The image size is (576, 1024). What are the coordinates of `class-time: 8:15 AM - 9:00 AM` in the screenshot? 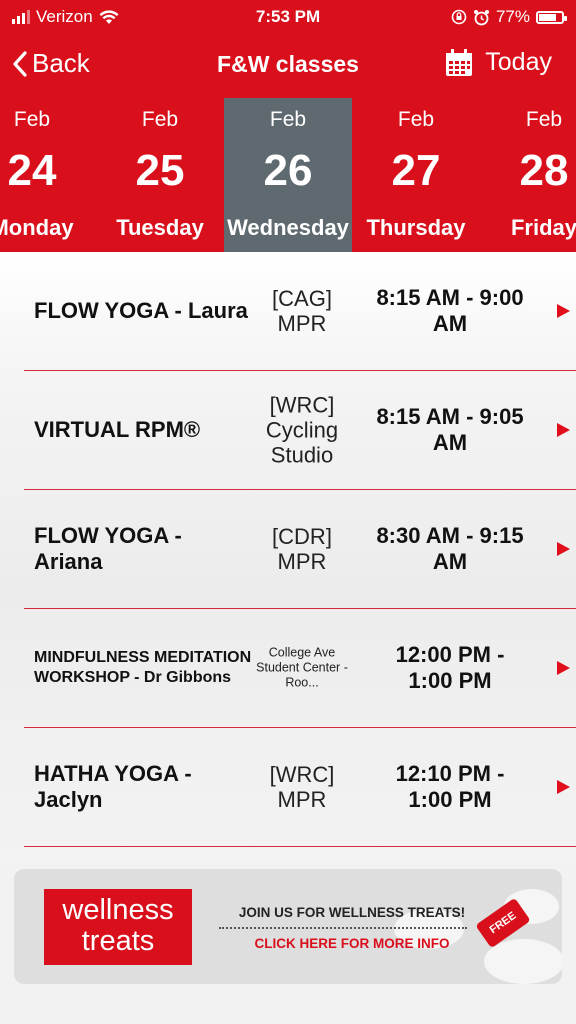 It's located at (450, 310).